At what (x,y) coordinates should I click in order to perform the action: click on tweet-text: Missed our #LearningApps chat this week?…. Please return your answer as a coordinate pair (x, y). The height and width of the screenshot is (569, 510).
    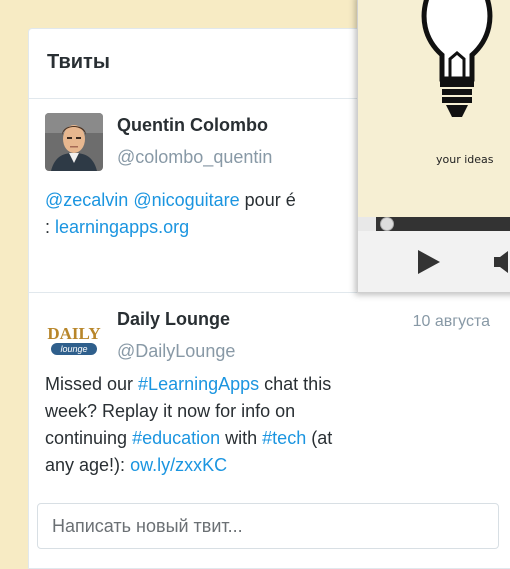
    Looking at the image, I should click on (245, 425).